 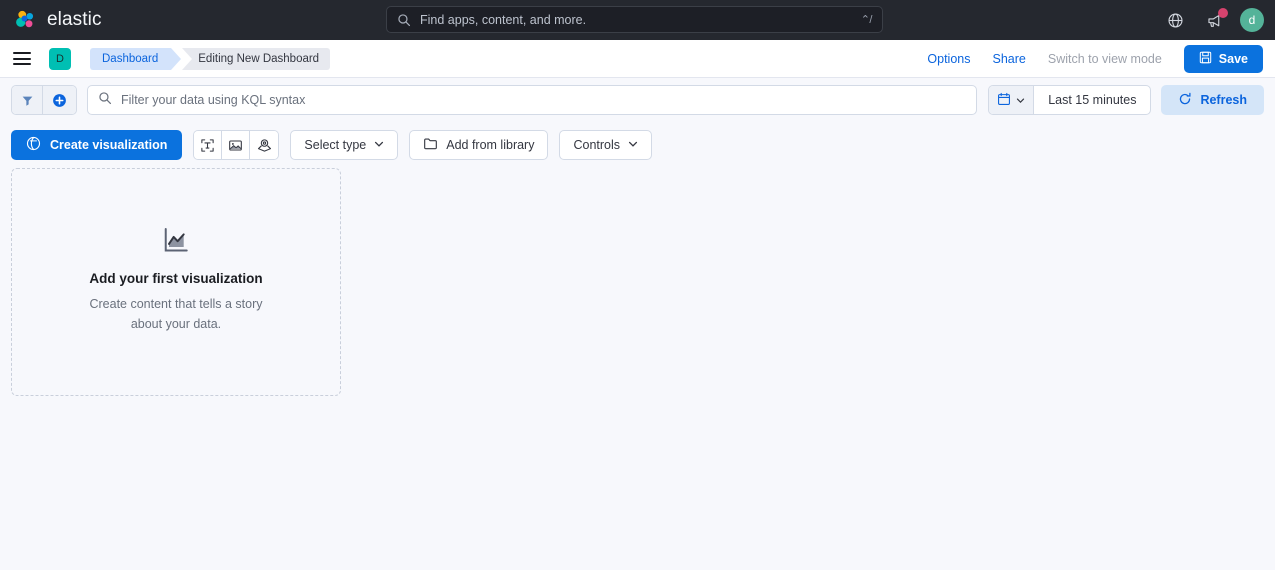 I want to click on options-button: Options, so click(x=948, y=59).